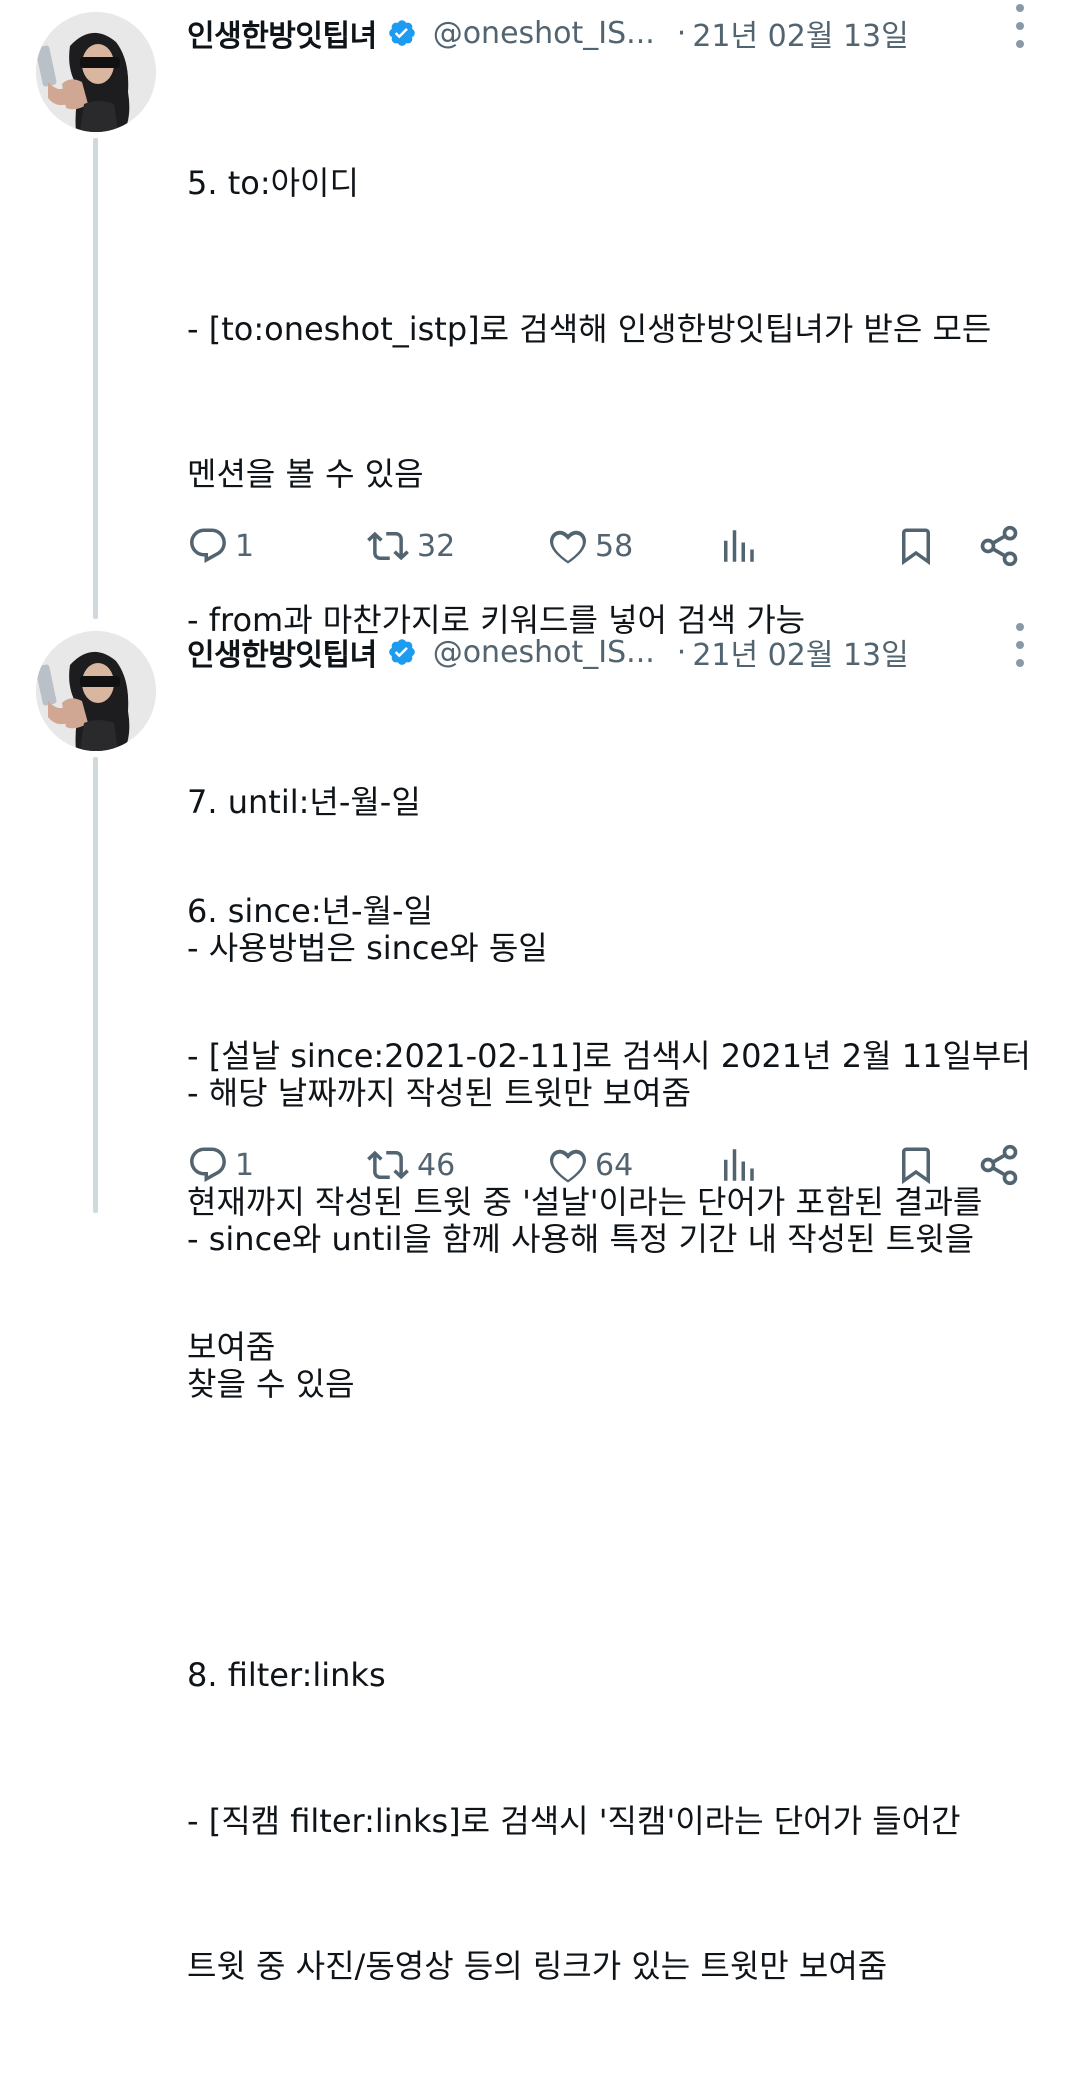 This screenshot has width=1080, height=2088. I want to click on retweet-count: 32, so click(436, 546).